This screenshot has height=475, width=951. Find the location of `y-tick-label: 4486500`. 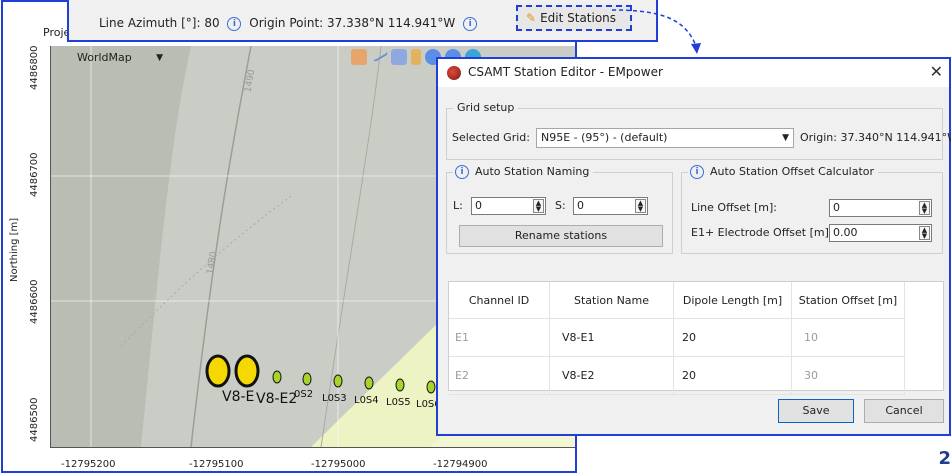

y-tick-label: 4486500 is located at coordinates (34, 419).